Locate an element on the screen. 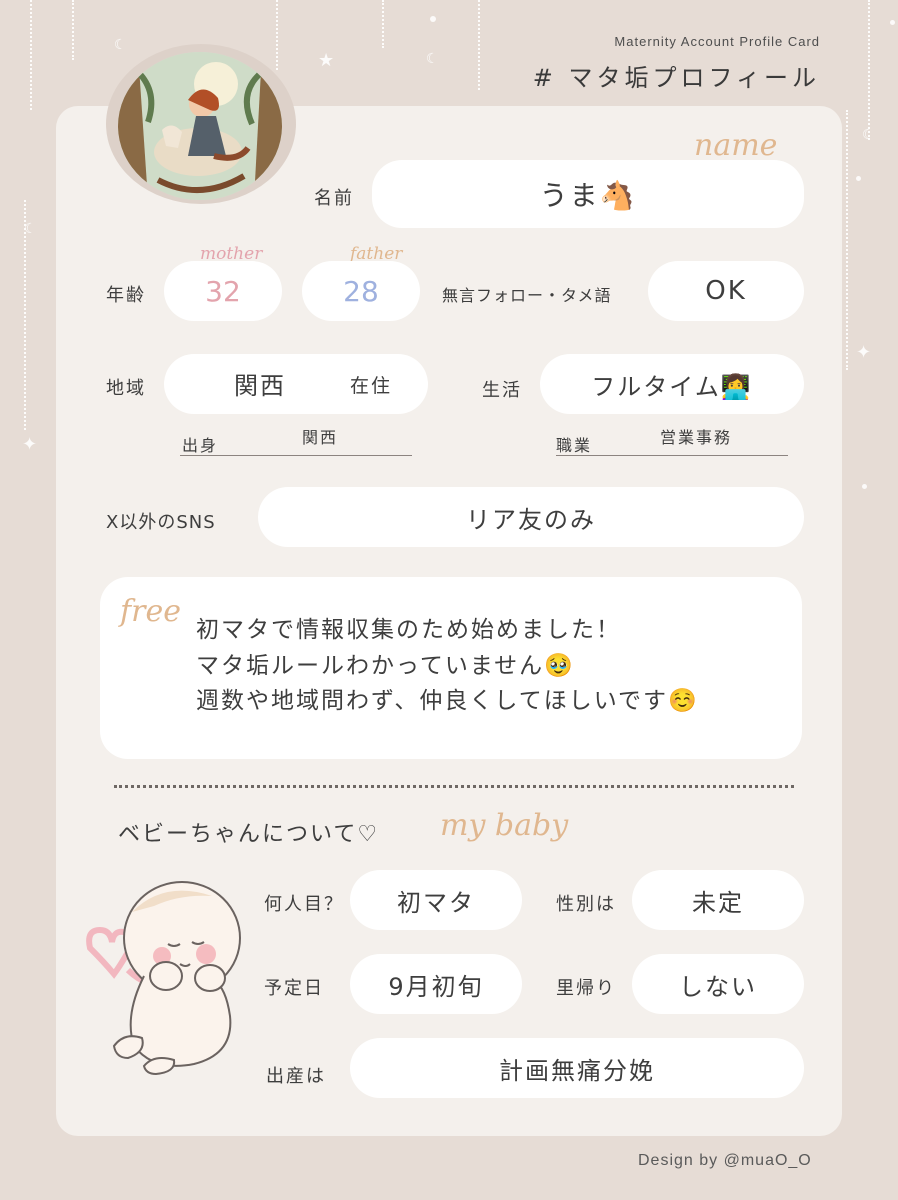 The image size is (898, 1200). sex-label: 性別は is located at coordinates (586, 904).